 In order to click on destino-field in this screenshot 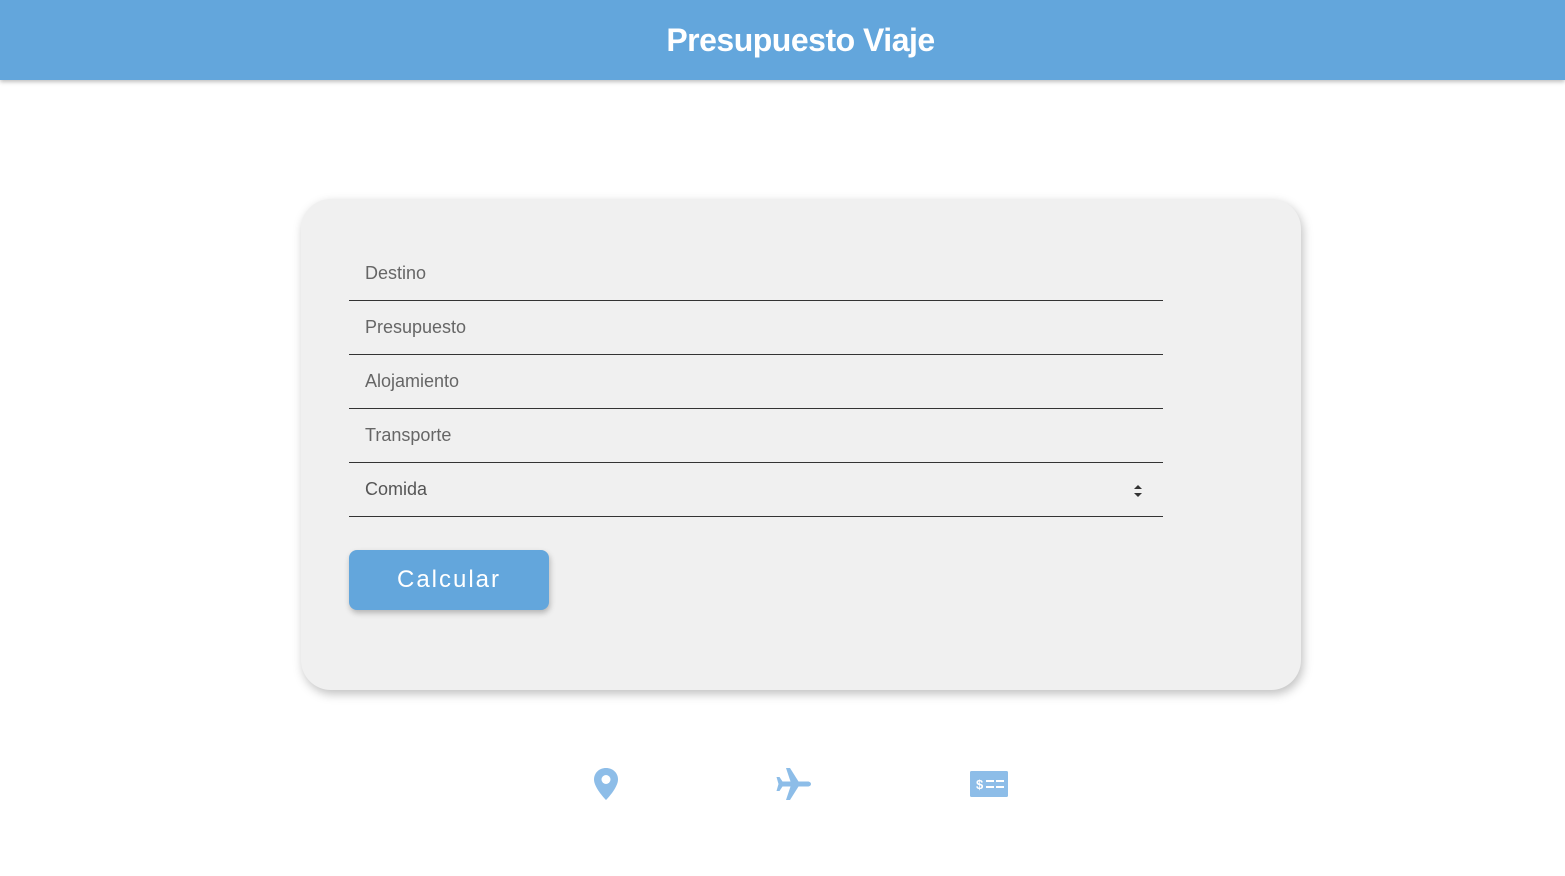, I will do `click(756, 274)`.